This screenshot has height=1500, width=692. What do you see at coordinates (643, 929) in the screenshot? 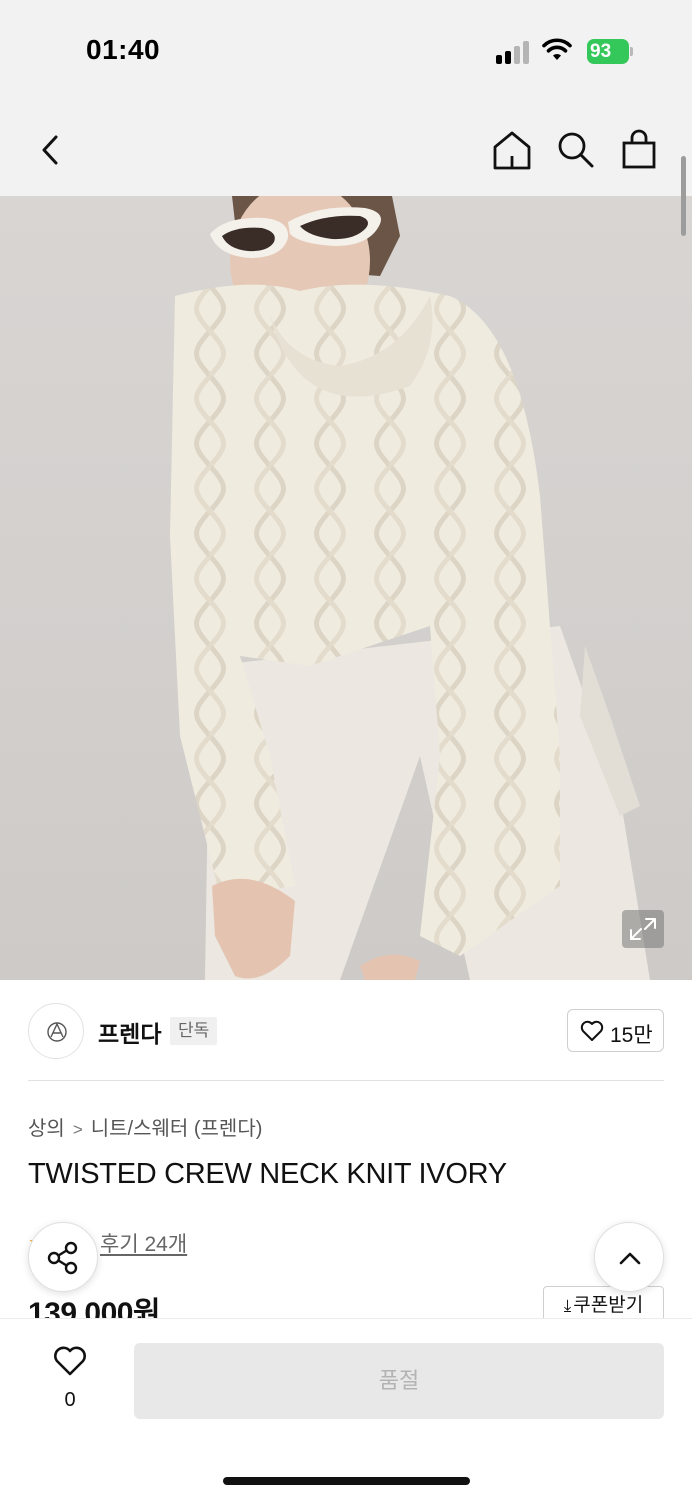
I see `expand-icon` at bounding box center [643, 929].